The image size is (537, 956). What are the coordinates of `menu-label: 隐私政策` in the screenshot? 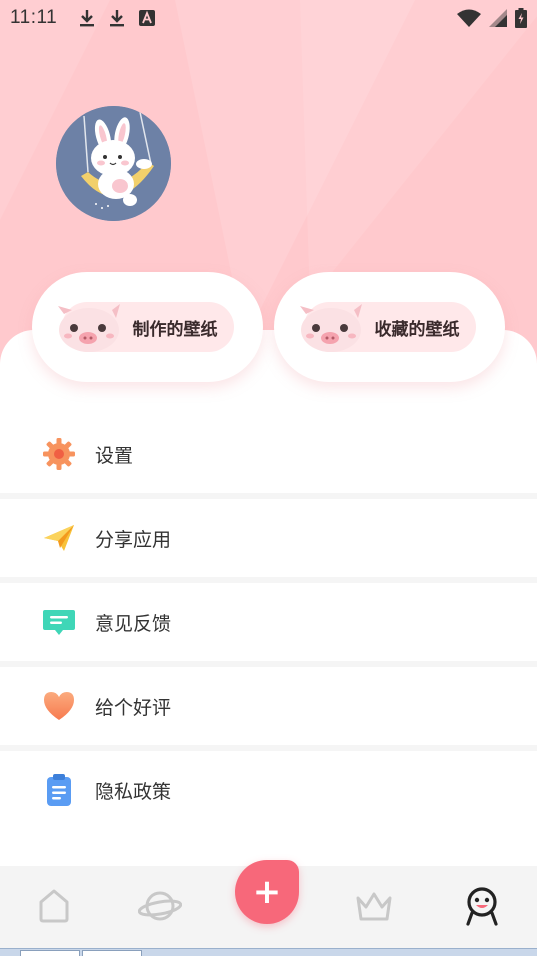 It's located at (133, 791).